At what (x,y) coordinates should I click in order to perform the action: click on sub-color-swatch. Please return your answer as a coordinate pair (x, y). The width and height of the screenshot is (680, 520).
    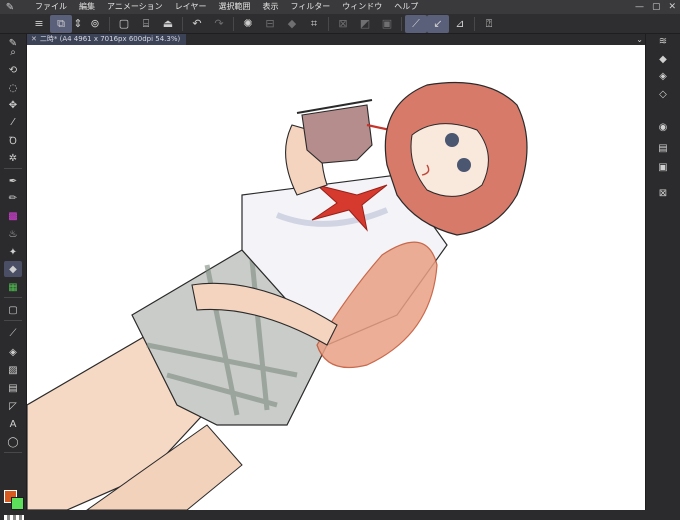
    Looking at the image, I should click on (17, 503).